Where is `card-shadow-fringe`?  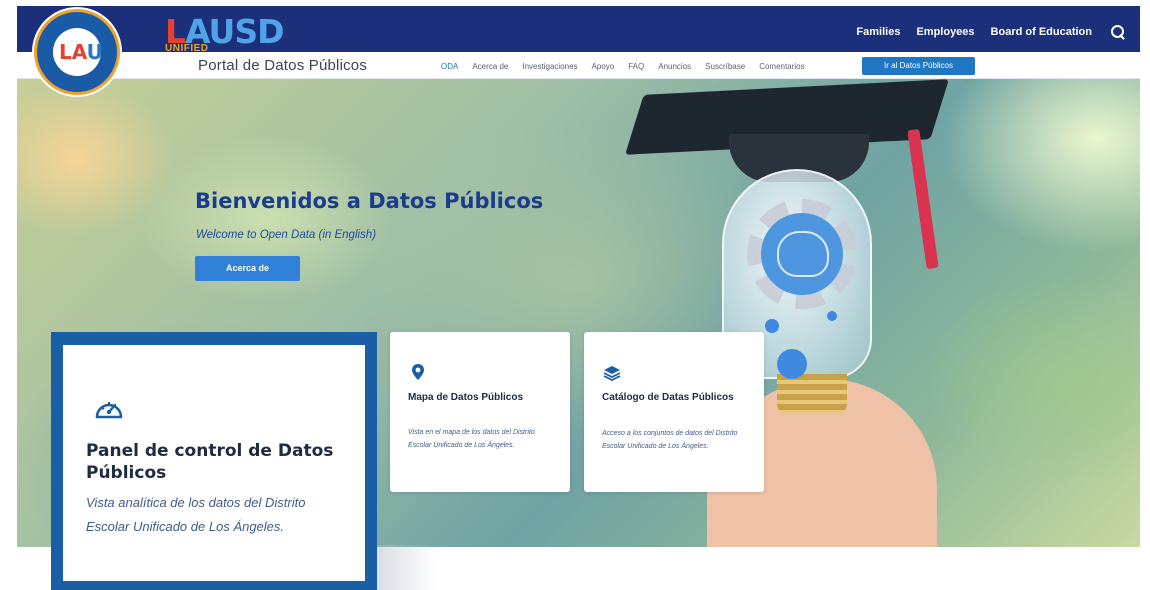
card-shadow-fringe is located at coordinates (407, 567).